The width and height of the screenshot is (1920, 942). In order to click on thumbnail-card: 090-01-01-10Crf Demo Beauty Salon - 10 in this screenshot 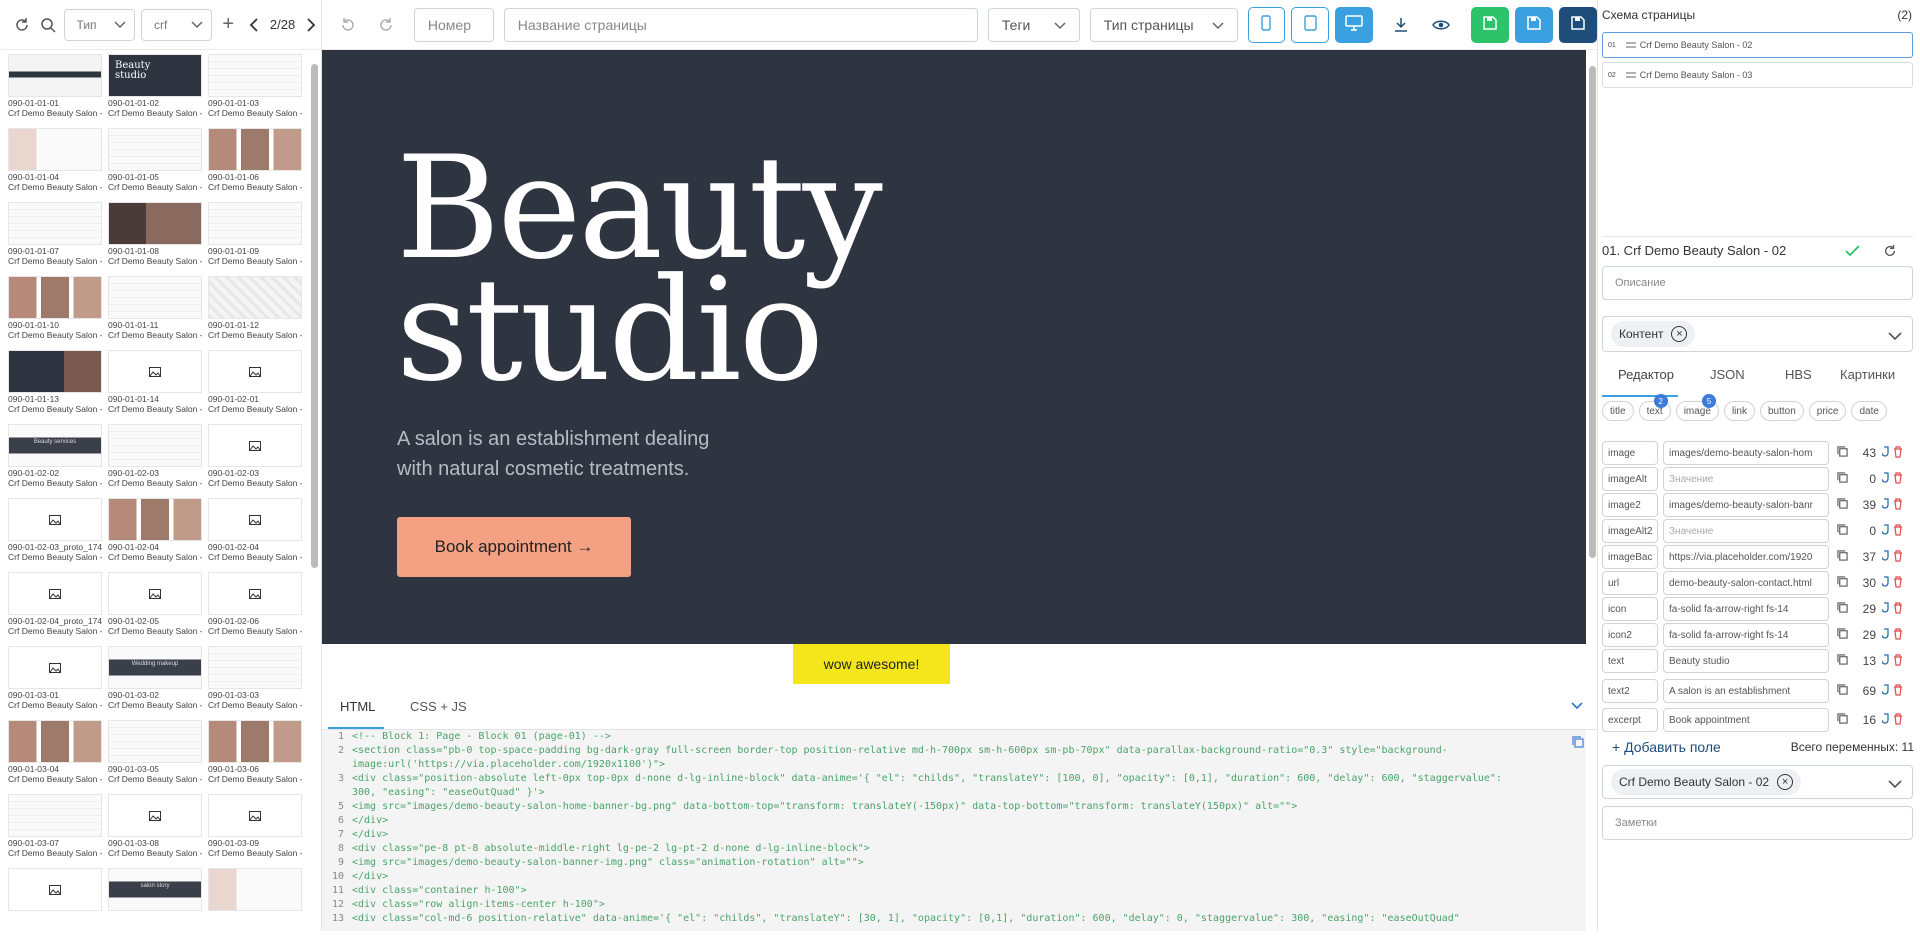, I will do `click(55, 313)`.